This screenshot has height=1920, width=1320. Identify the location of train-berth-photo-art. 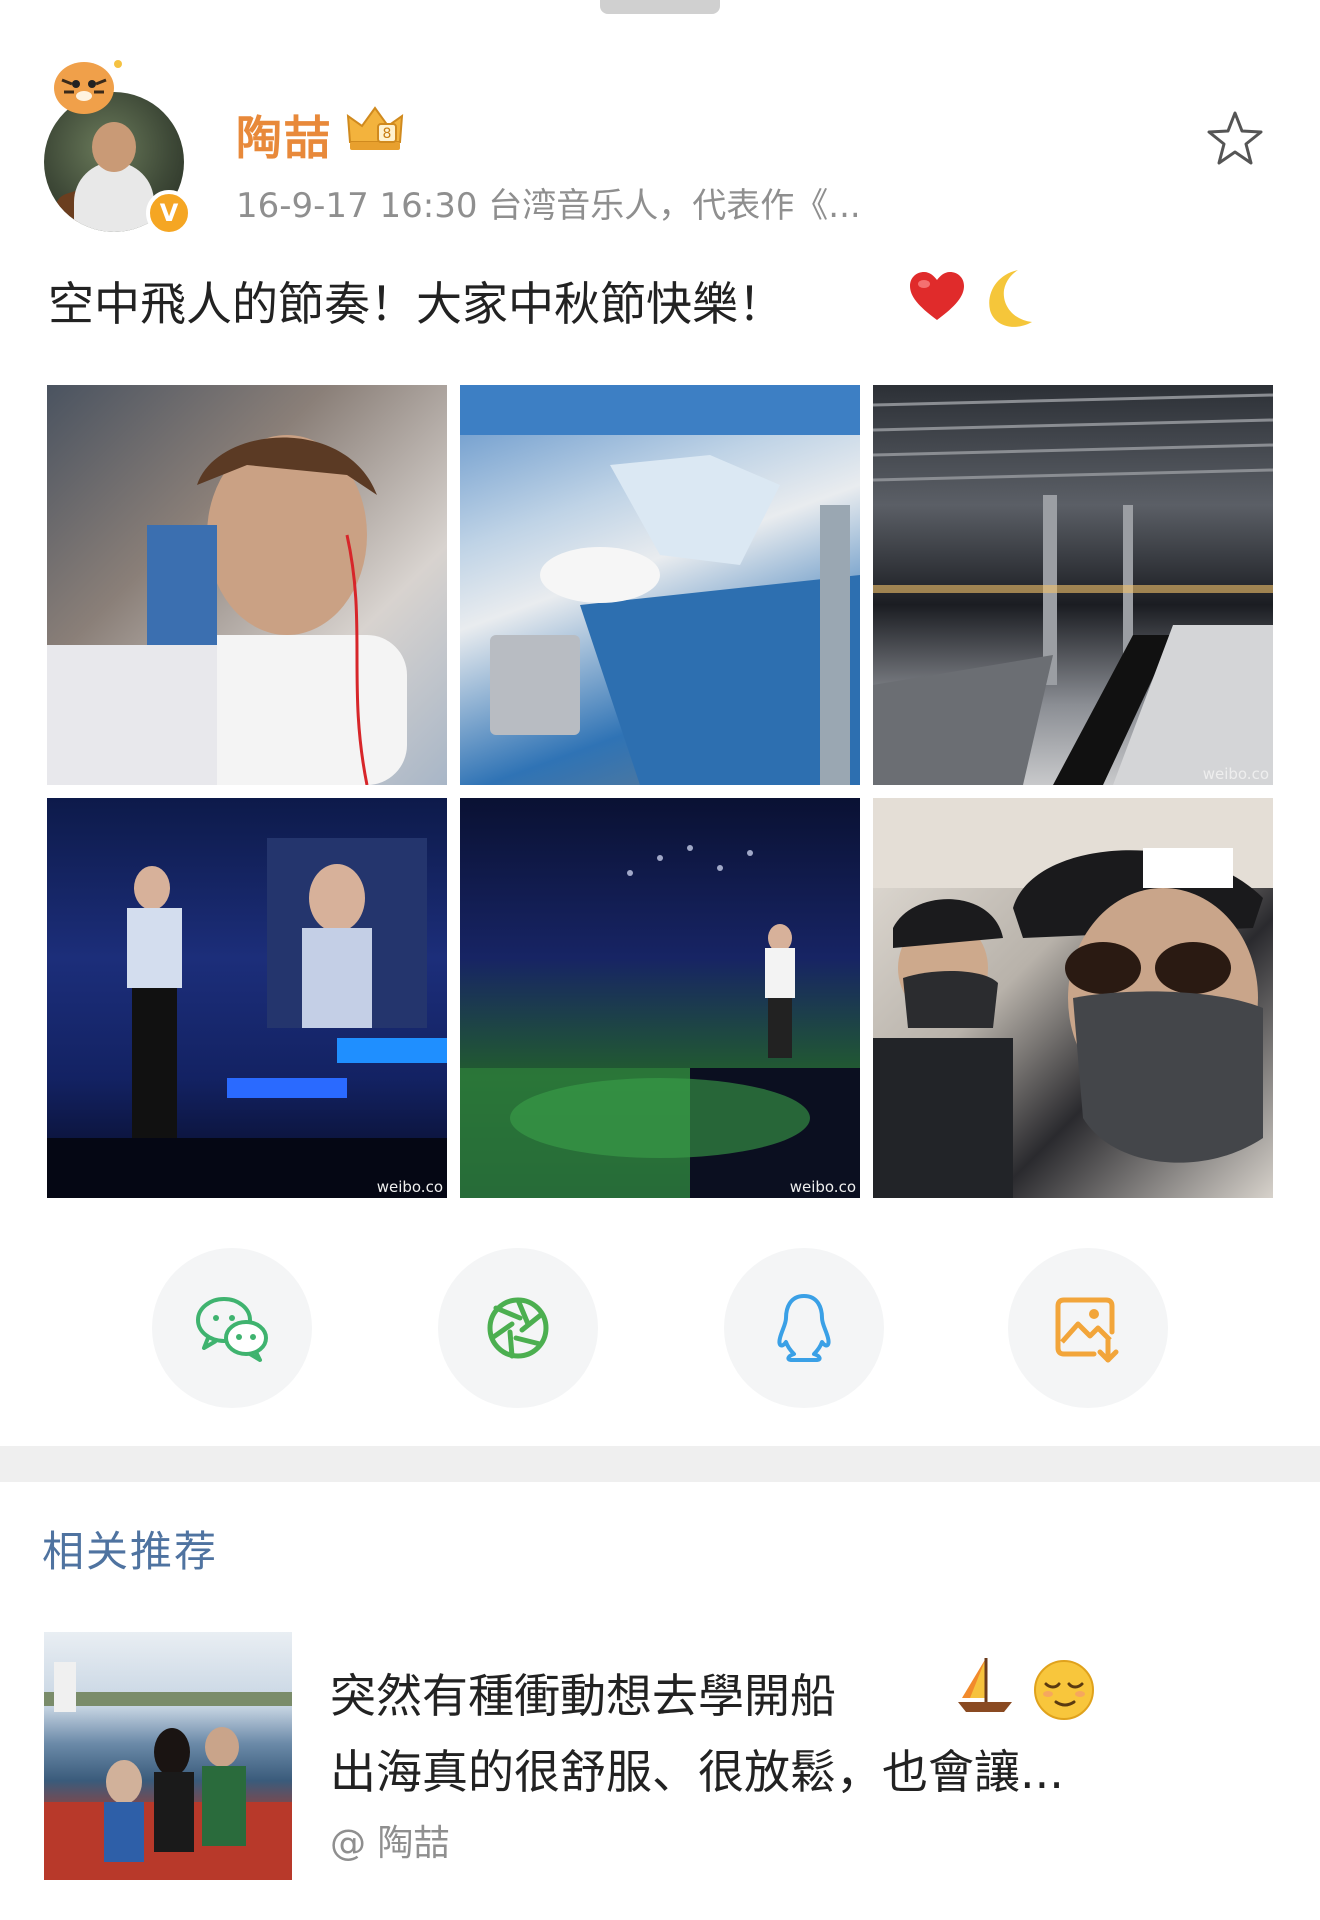
(660, 585).